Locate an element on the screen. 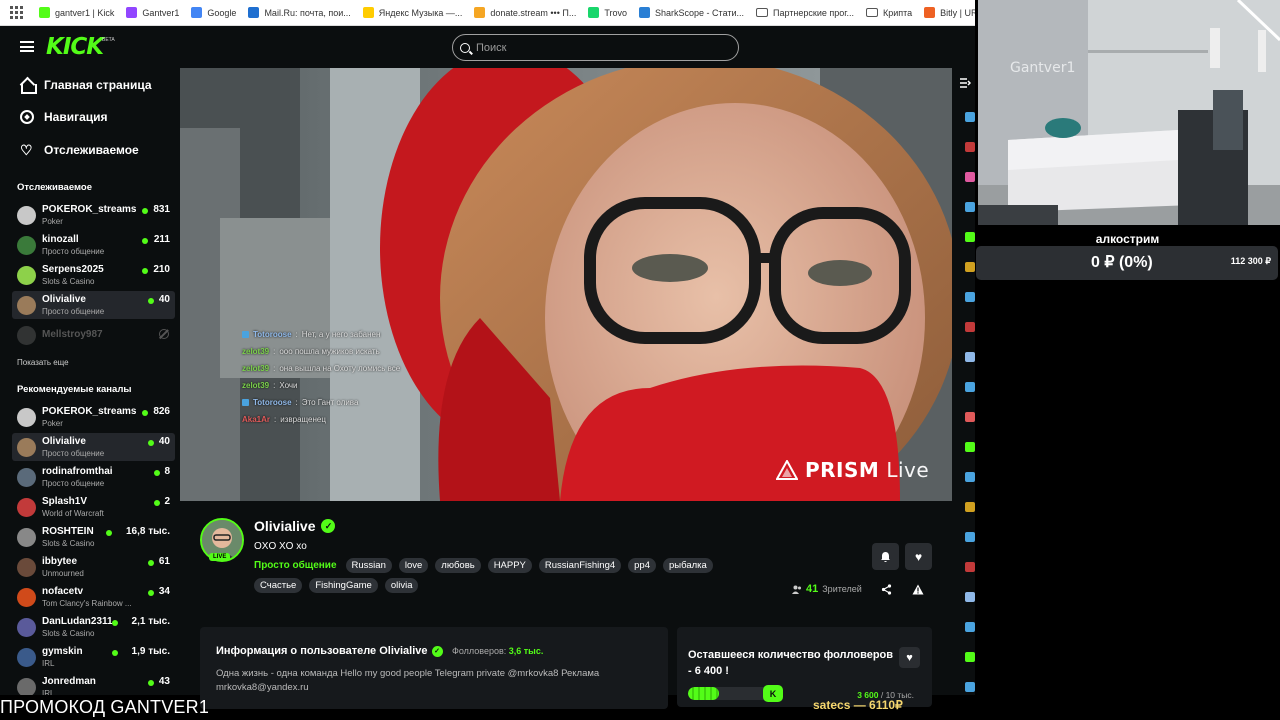 The height and width of the screenshot is (720, 1280). about-title: Информация о пользователе Olivialive is located at coordinates (322, 651).